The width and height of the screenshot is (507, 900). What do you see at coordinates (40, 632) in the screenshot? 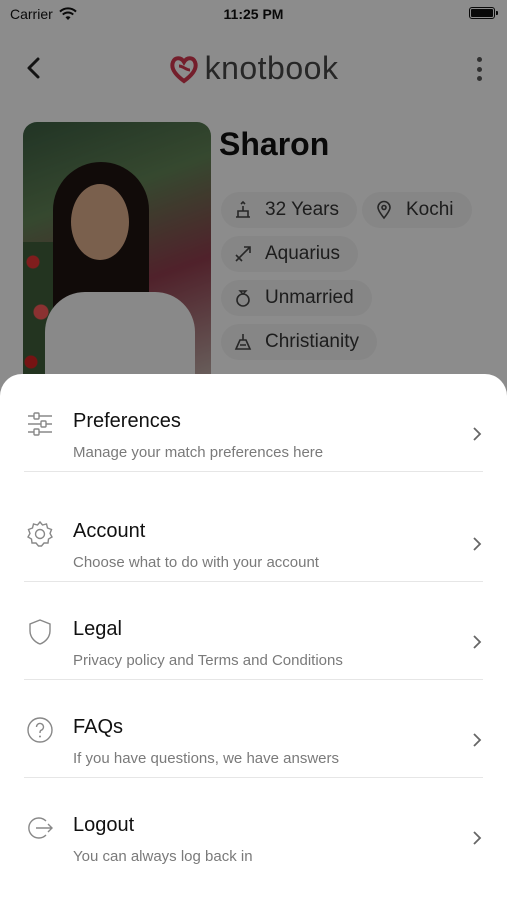
I see `shield-icon` at bounding box center [40, 632].